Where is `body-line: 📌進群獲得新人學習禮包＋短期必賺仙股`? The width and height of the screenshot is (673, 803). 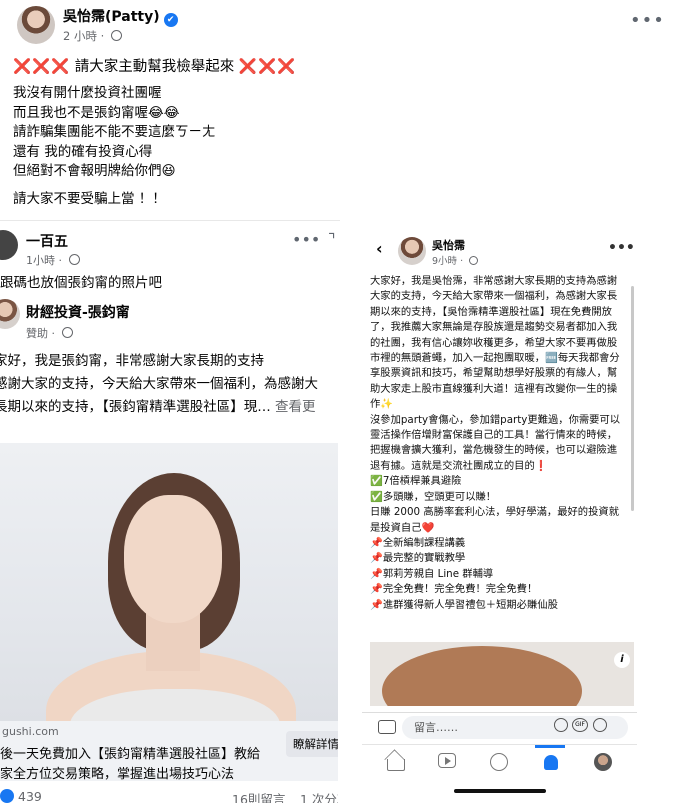
body-line: 📌進群獲得新人學習禮包＋短期必賺仙股 is located at coordinates (464, 604).